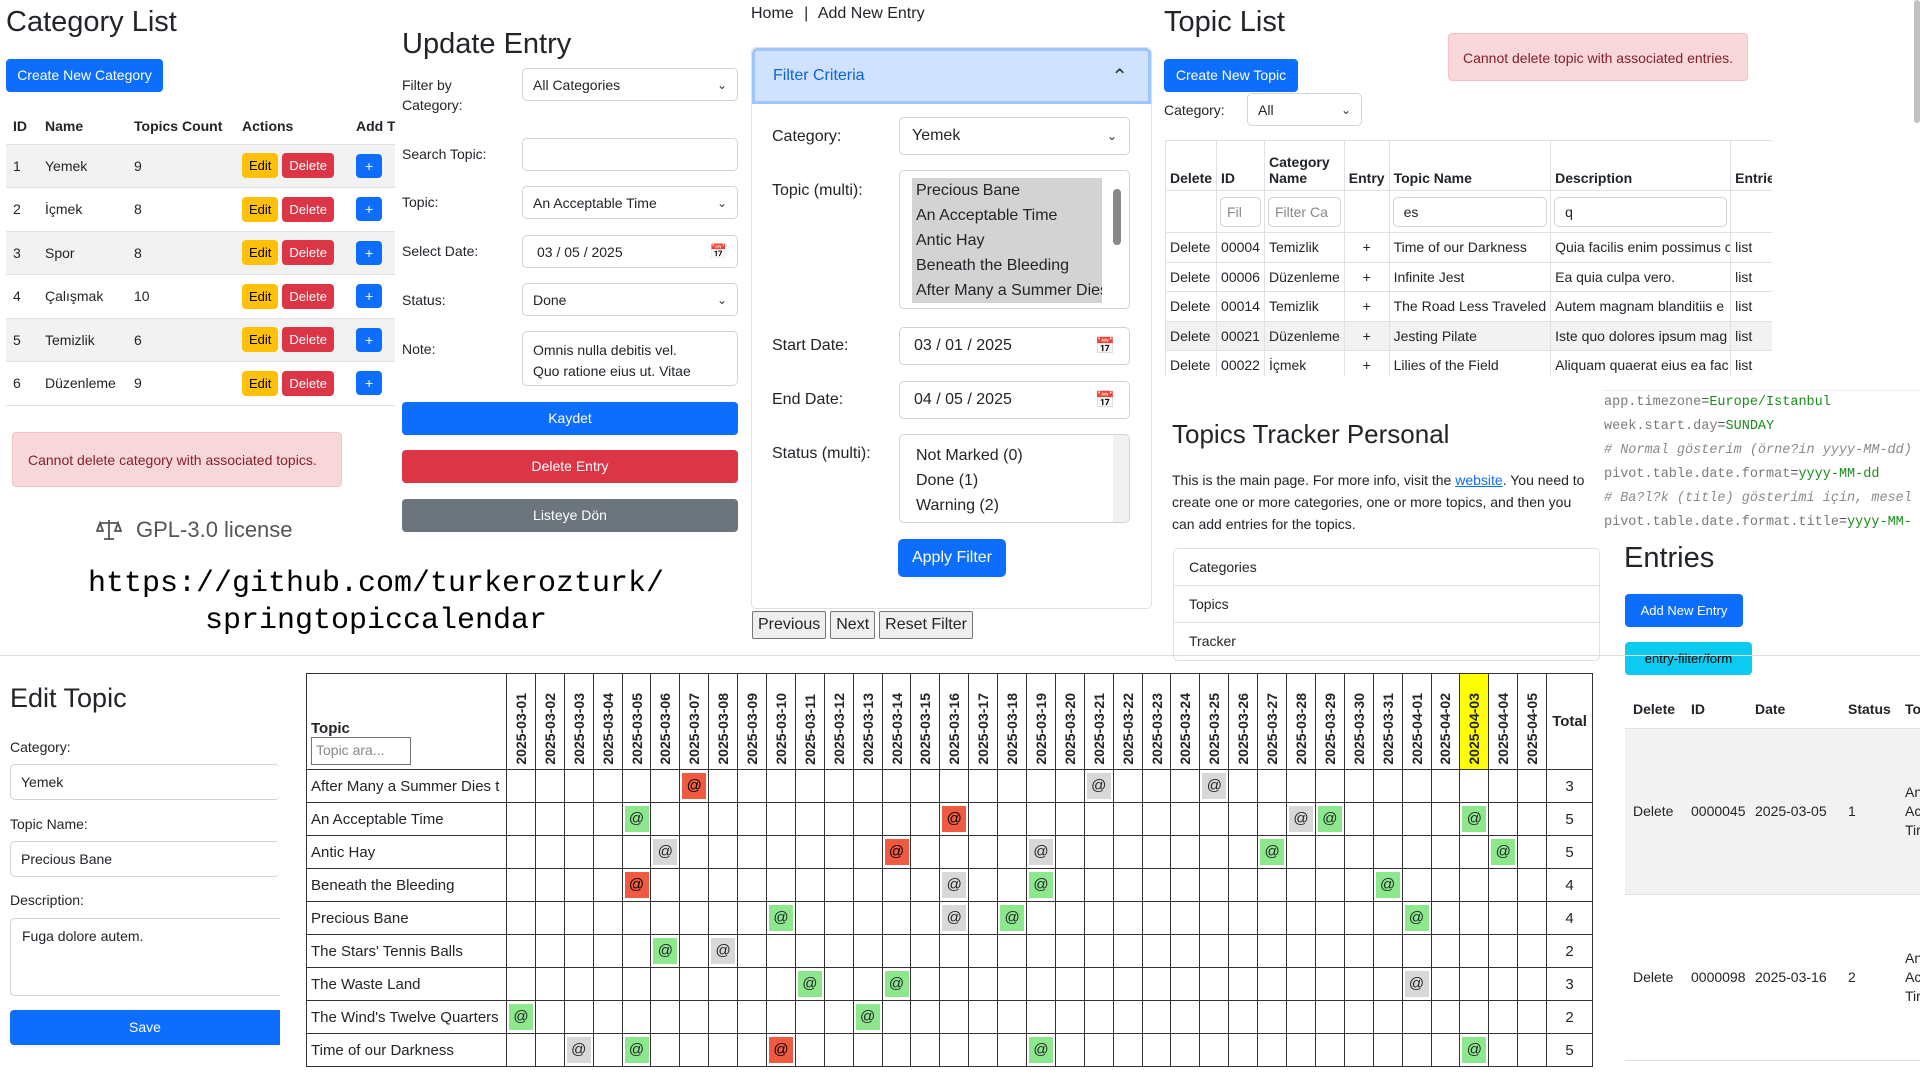 This screenshot has height=1080, width=1920. I want to click on page-scrollbar, so click(1917, 61).